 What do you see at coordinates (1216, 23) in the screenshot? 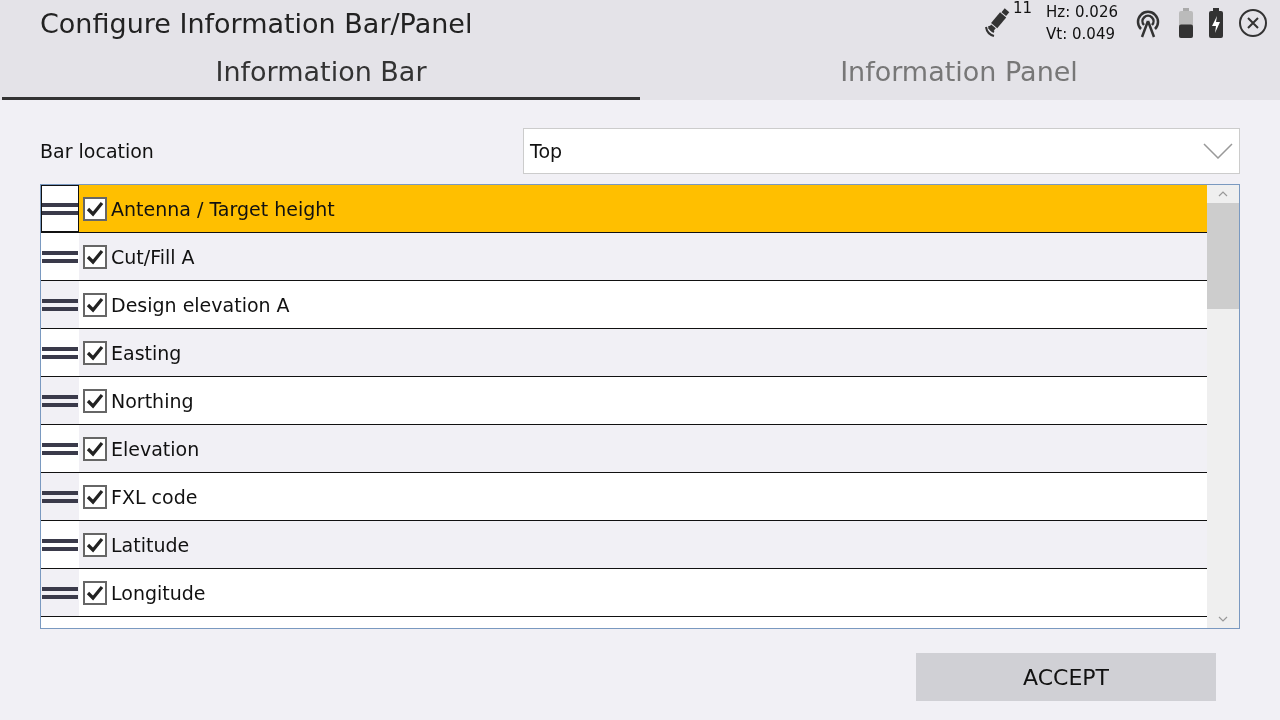
I see `charging-battery-icon` at bounding box center [1216, 23].